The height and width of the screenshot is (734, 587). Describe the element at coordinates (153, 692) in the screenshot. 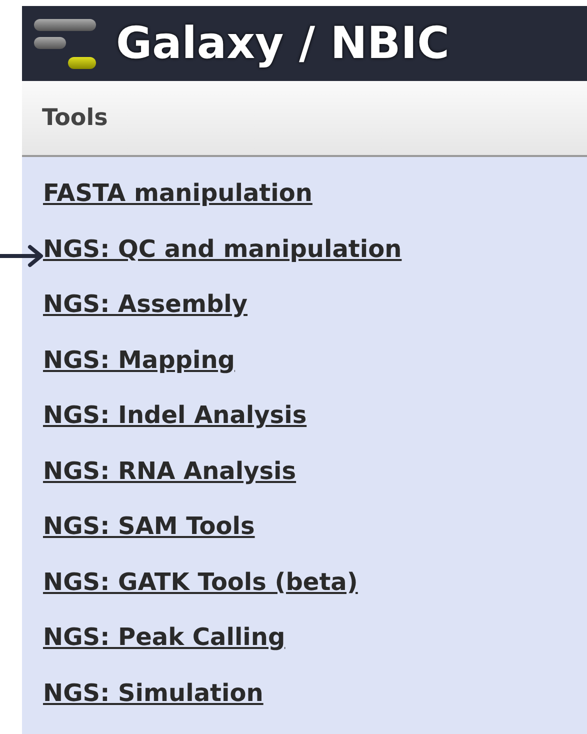

I see `tool-section-link: NGS: Simulation` at that location.